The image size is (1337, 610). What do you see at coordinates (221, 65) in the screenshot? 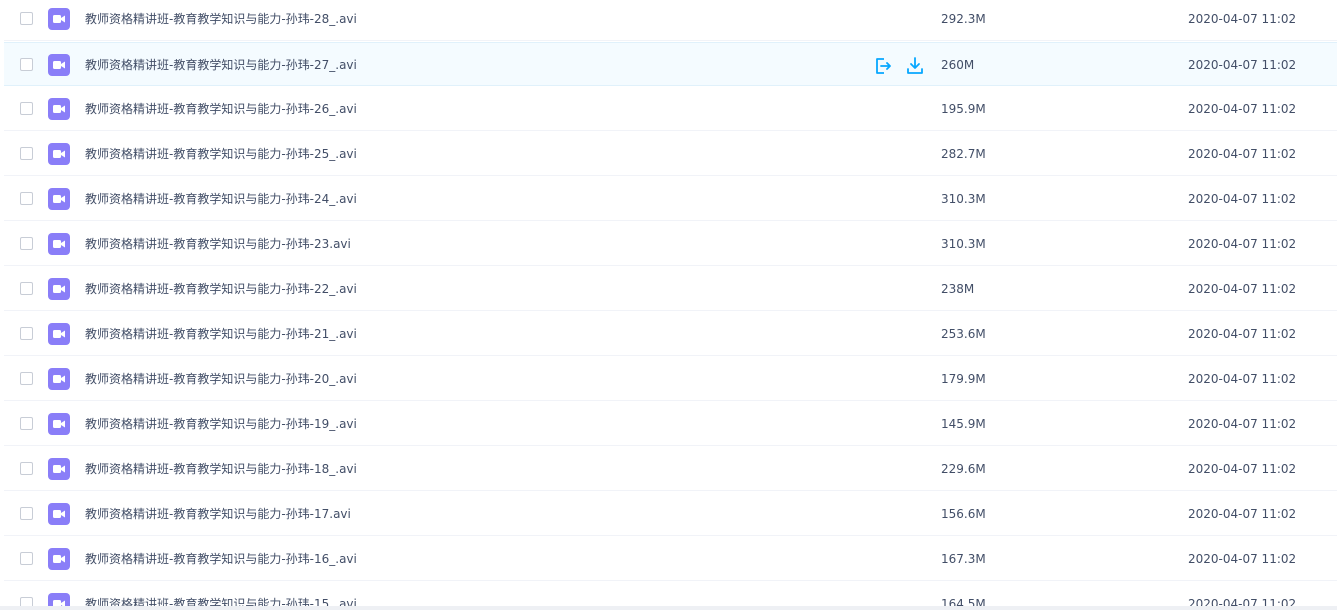
I see `file-name: 教师资格精讲班-教育教学知识与能力-孙玮-27_.avi` at bounding box center [221, 65].